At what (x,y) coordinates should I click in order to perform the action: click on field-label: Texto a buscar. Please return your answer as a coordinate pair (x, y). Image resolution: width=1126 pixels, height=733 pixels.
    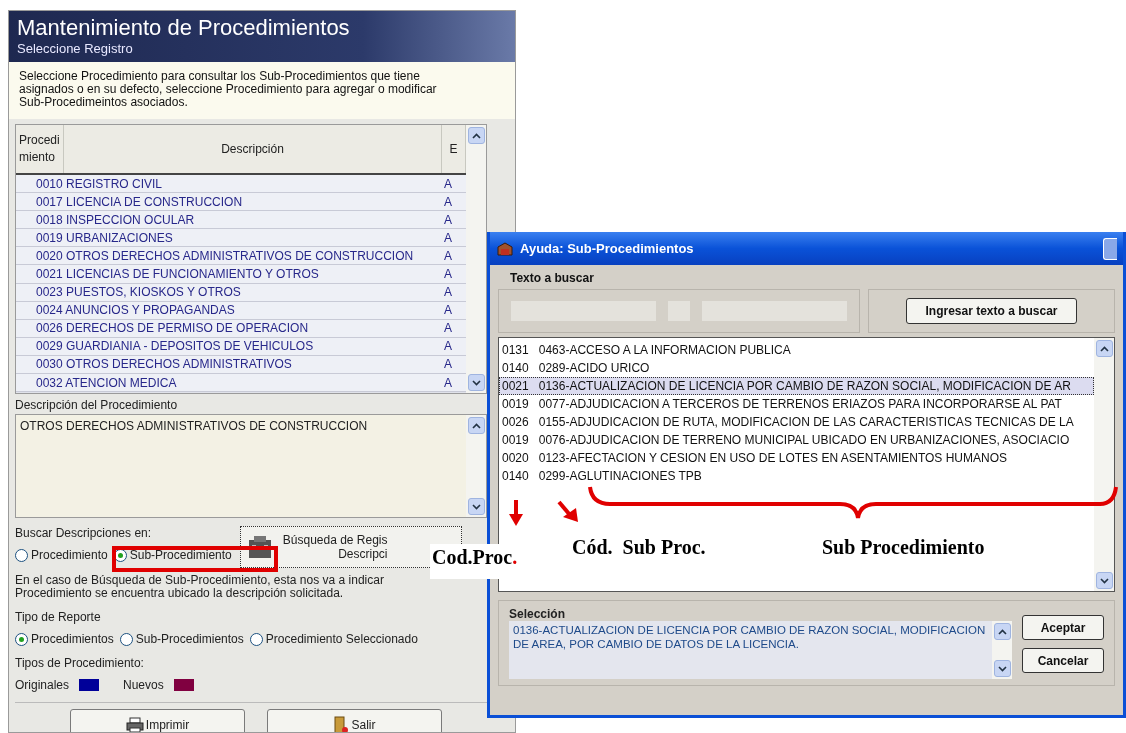
    Looking at the image, I should click on (552, 278).